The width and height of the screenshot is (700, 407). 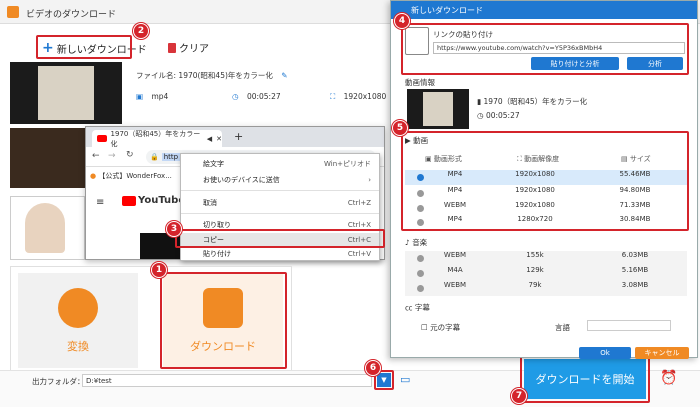 What do you see at coordinates (668, 378) in the screenshot?
I see `alarm-clock-icon: ⏰` at bounding box center [668, 378].